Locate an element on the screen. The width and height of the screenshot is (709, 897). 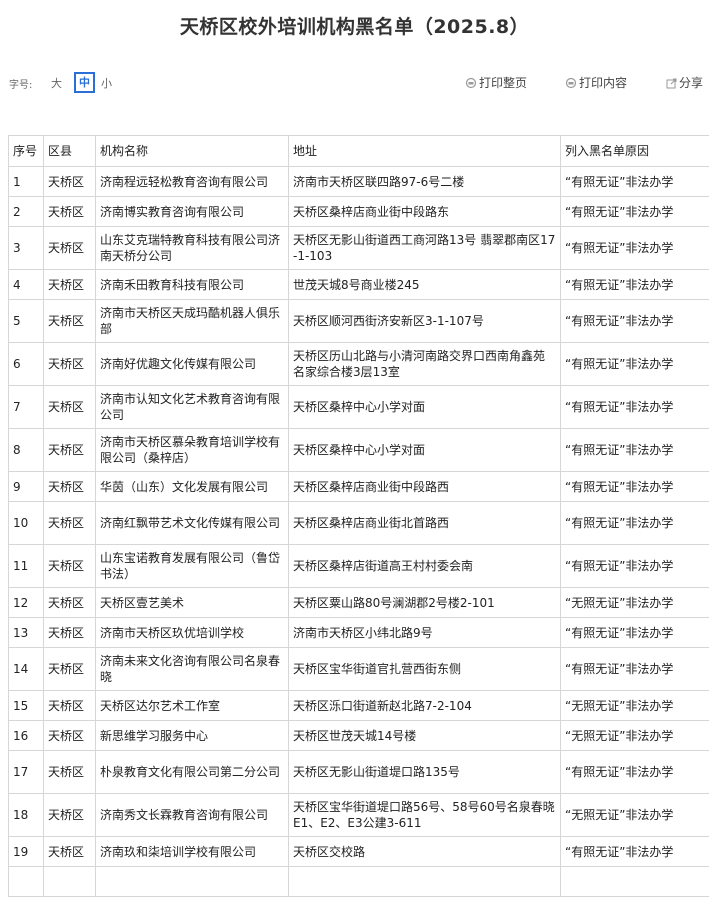
cell-address: 天桥区历山北路与小清河南路交界口西南角鑫苑名家综合楼3层13室 is located at coordinates (425, 364).